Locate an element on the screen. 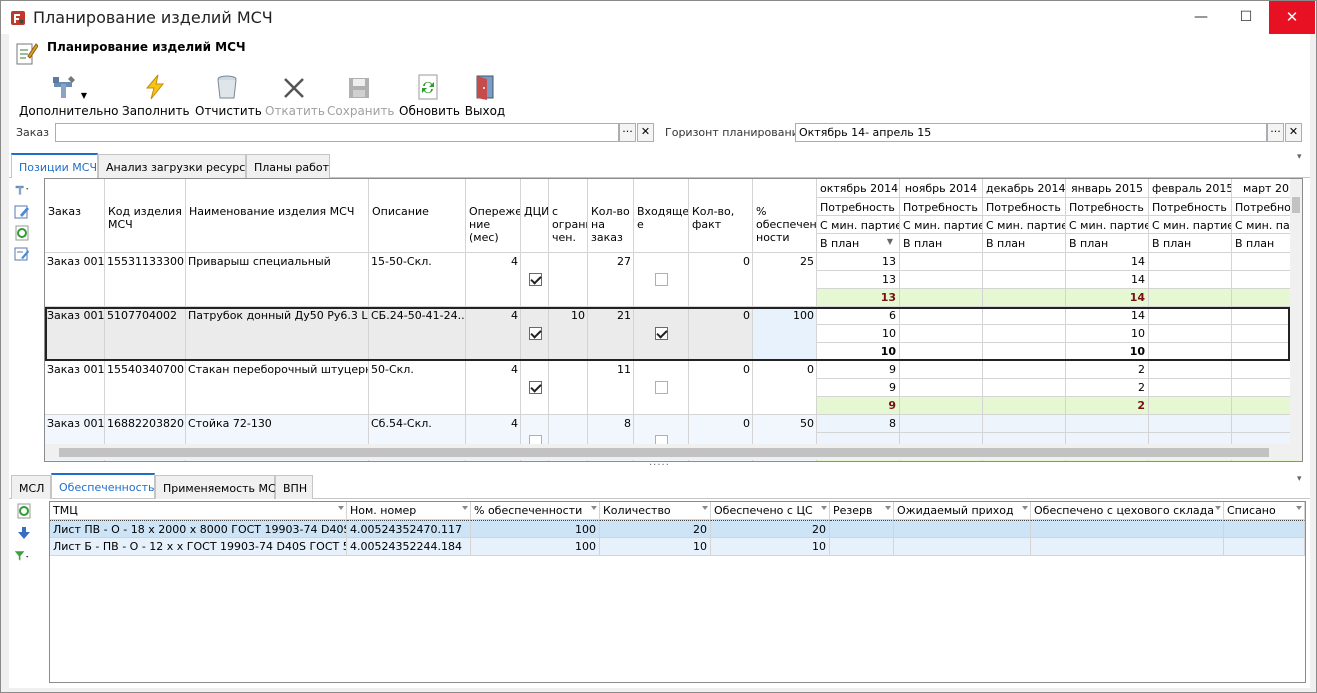 This screenshot has width=1317, height=693. month-need-value: 9 is located at coordinates (858, 370).